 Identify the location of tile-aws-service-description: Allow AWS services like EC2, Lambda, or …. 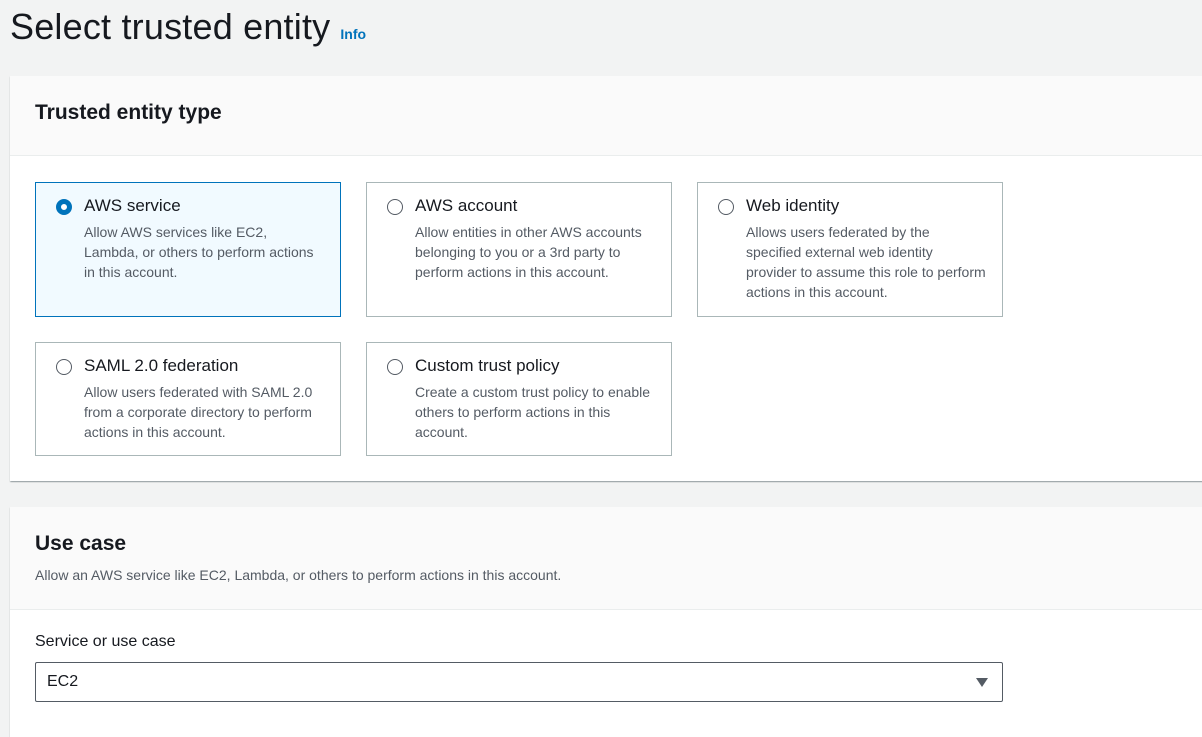
(199, 252).